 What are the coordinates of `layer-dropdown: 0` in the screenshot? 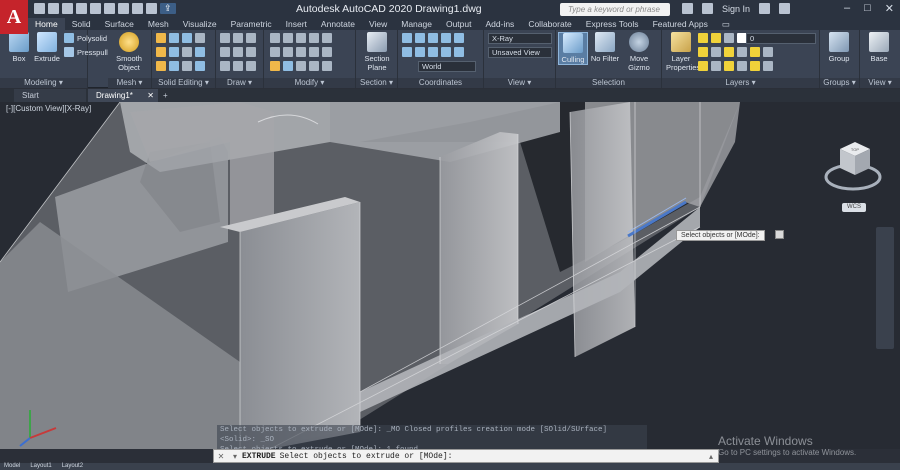 It's located at (781, 38).